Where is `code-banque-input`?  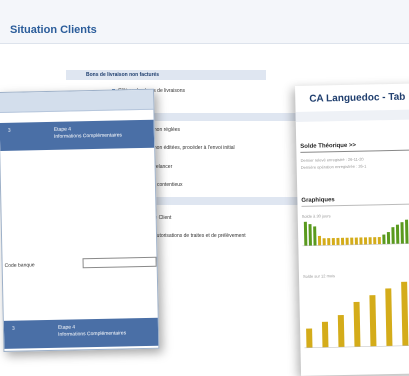
code-banque-input is located at coordinates (119, 262).